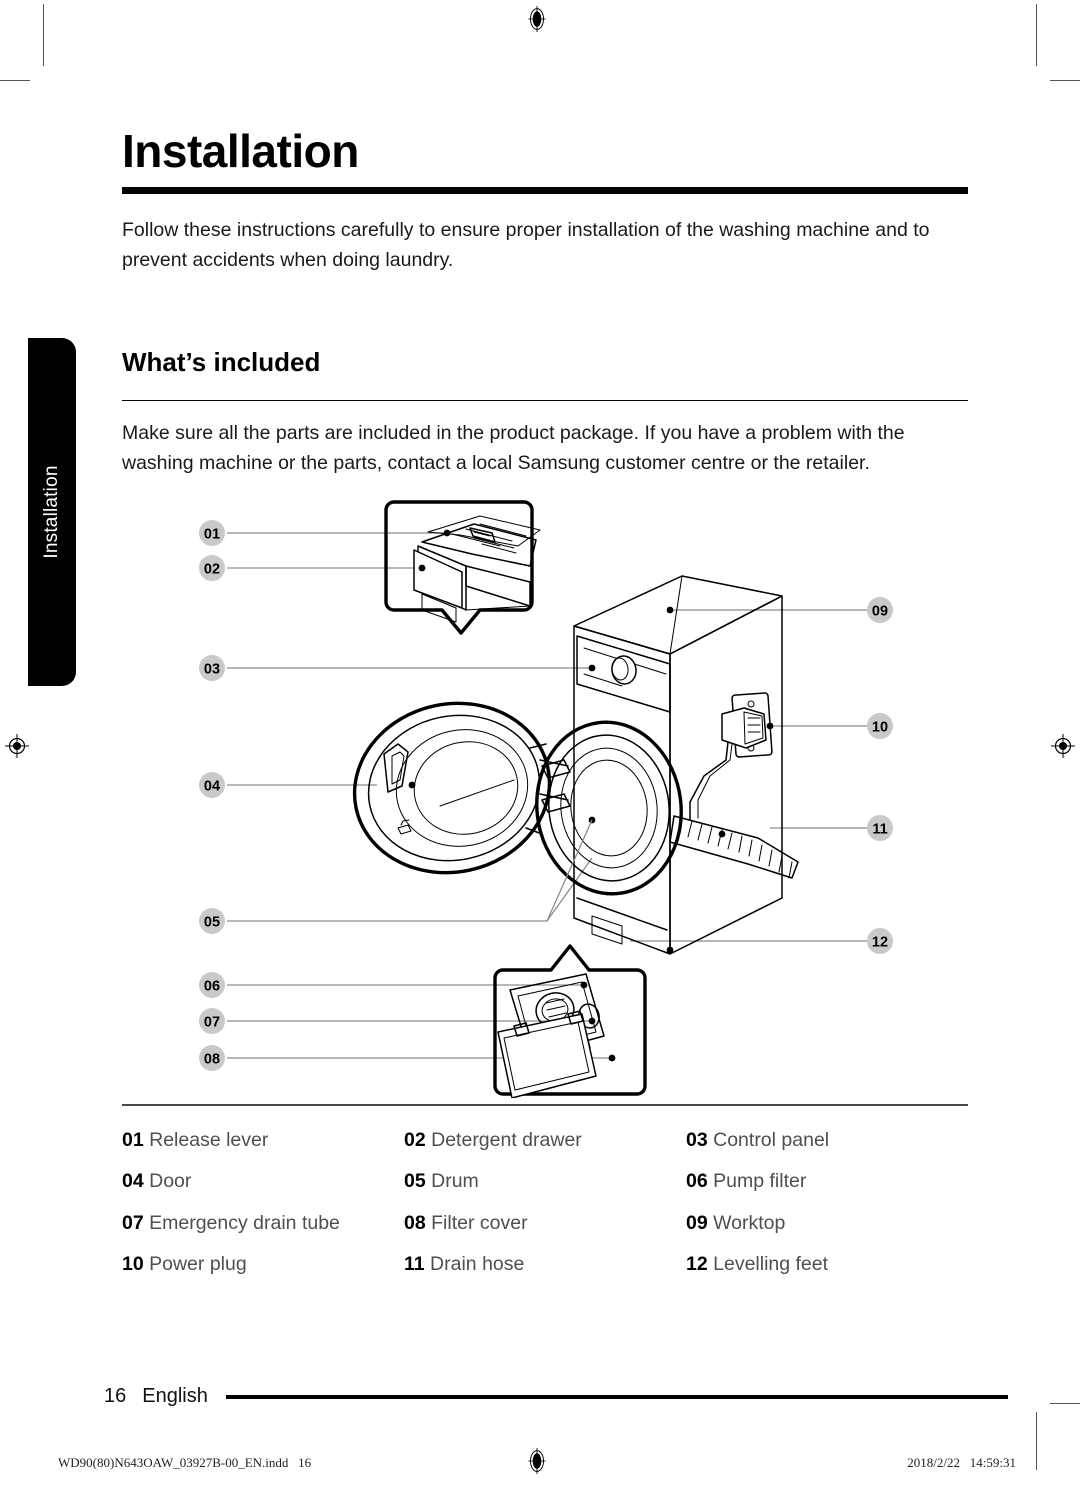 Image resolution: width=1080 pixels, height=1491 pixels. I want to click on legend-item-11: 11 Drain hose, so click(545, 1265).